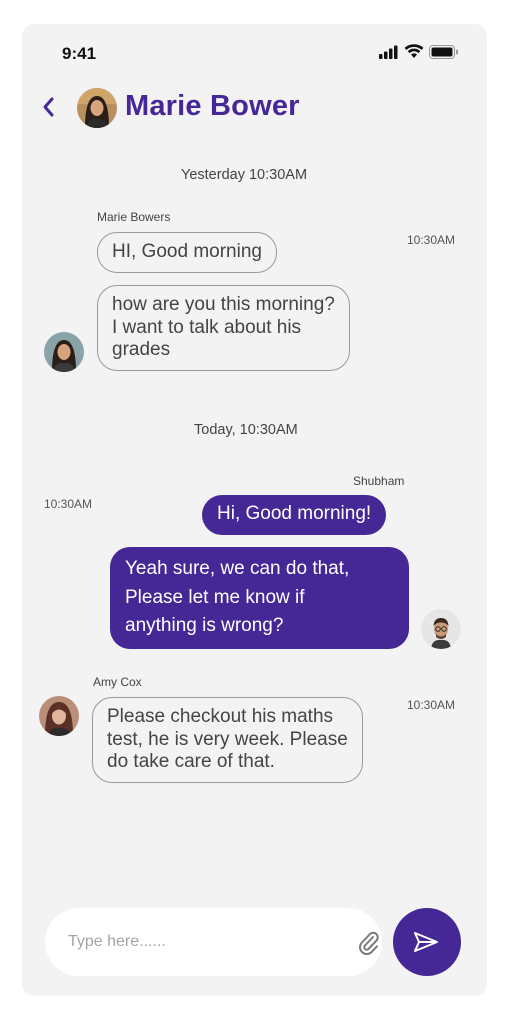 This screenshot has height=1024, width=511. I want to click on message-line: HI, Good morning, so click(187, 251).